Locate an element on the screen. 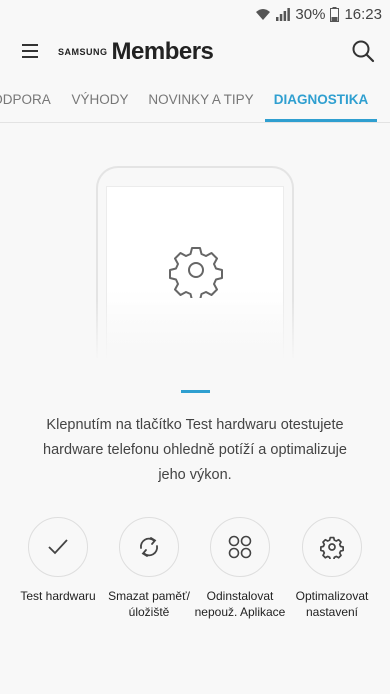 Image resolution: width=390 pixels, height=694 pixels. optimize-settings-circle is located at coordinates (332, 547).